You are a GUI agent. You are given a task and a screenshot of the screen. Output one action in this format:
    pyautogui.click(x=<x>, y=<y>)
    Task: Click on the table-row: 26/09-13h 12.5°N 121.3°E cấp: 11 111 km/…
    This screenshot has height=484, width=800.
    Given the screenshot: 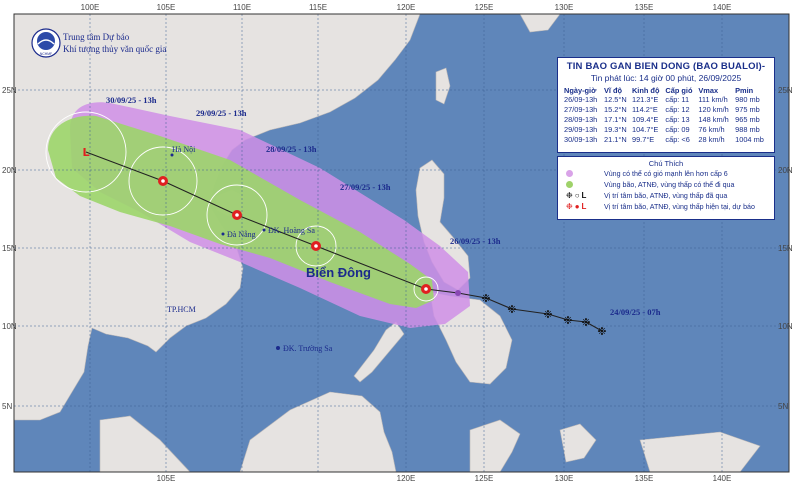 What is the action you would take?
    pyautogui.click(x=666, y=100)
    